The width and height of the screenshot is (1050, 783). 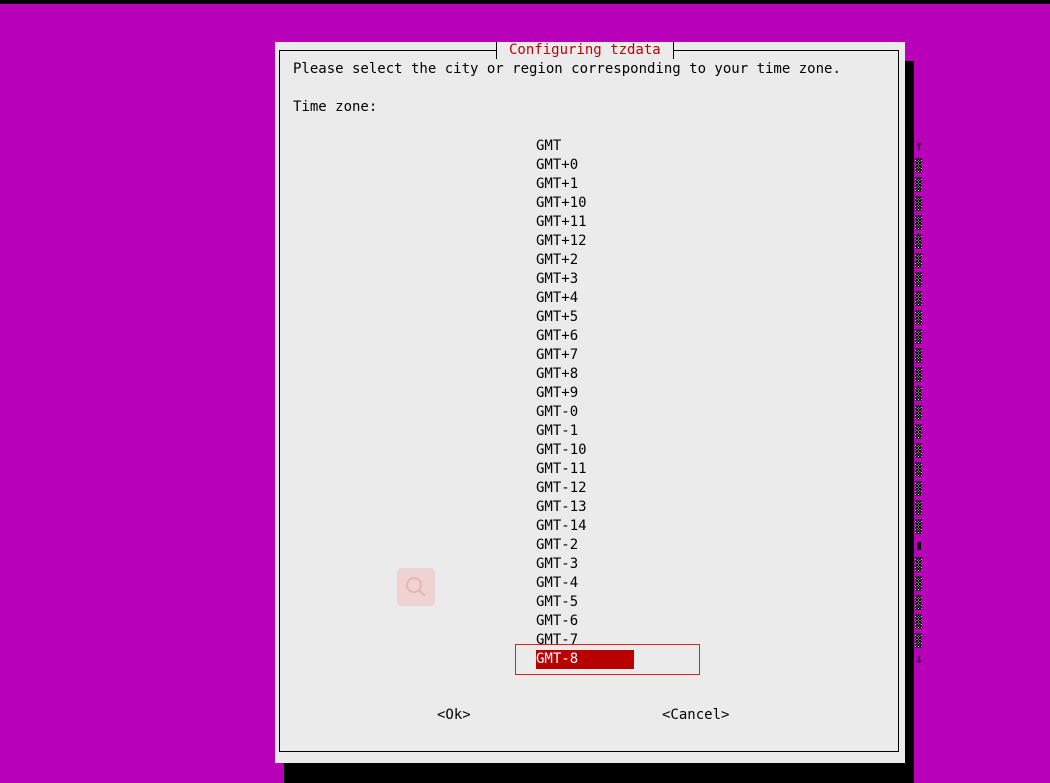 What do you see at coordinates (416, 587) in the screenshot?
I see `search-icon` at bounding box center [416, 587].